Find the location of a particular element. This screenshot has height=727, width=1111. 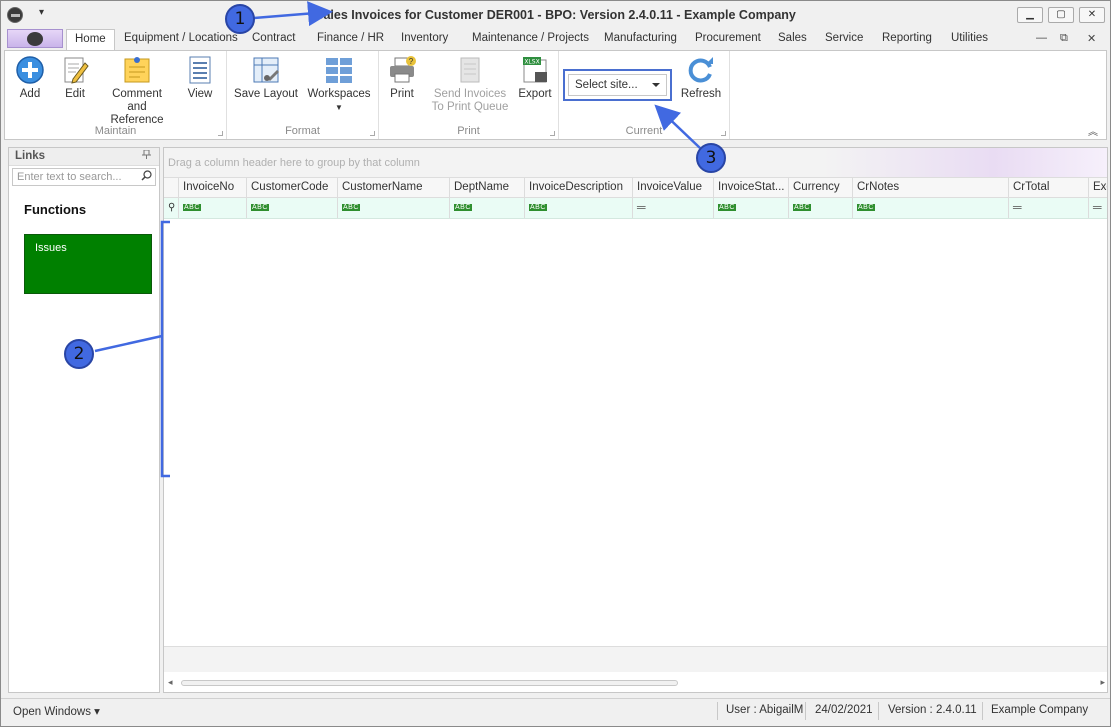

column-header-deptname: DeptName is located at coordinates (487, 187).